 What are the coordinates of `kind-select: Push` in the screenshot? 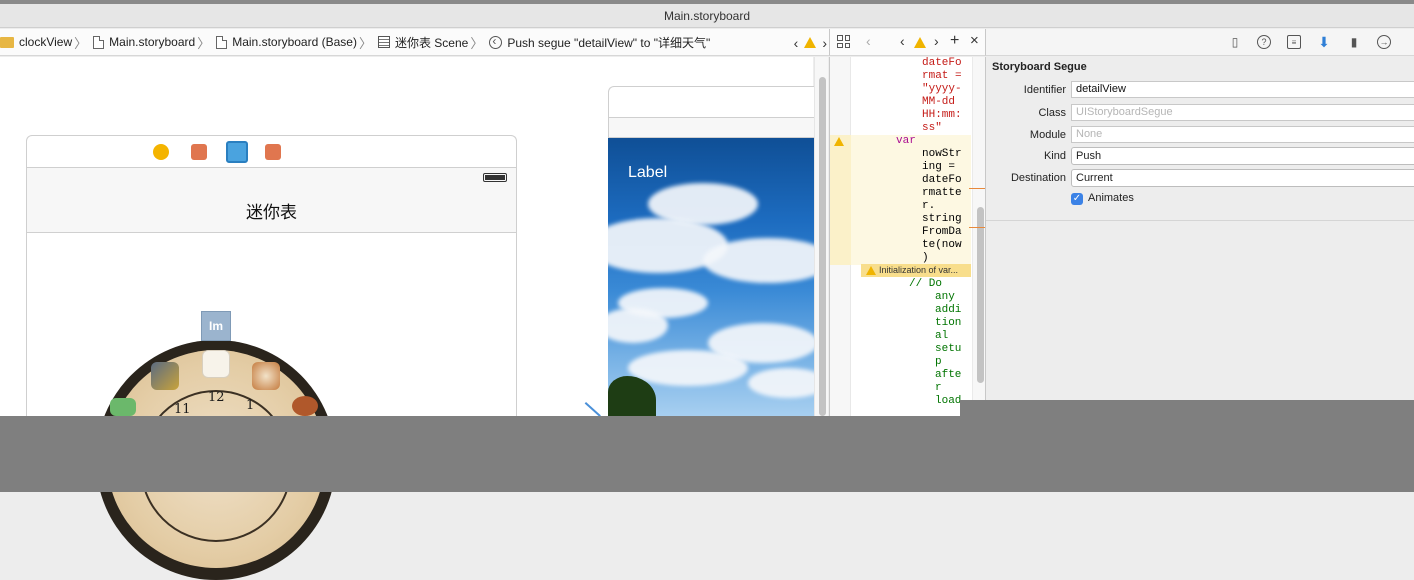 It's located at (1242, 156).